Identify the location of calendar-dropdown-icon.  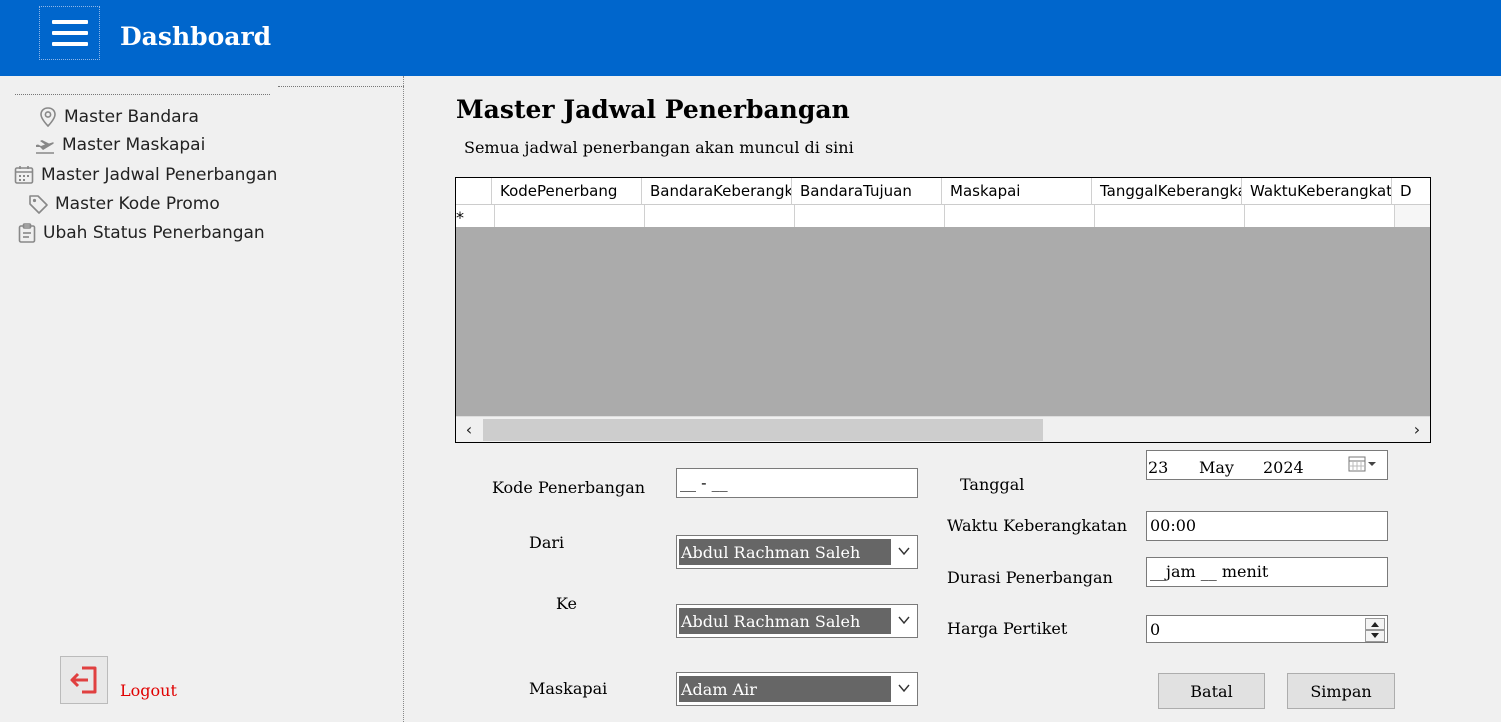
(1365, 464).